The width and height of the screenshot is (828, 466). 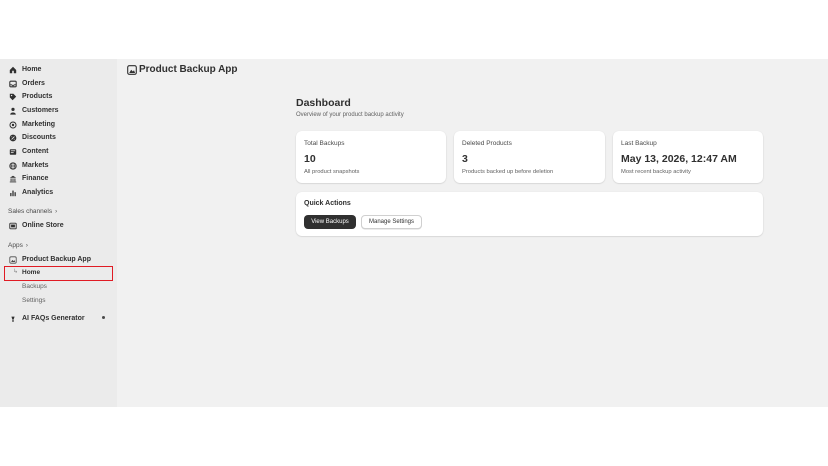 What do you see at coordinates (35, 151) in the screenshot?
I see `sidebar-item-label: Content` at bounding box center [35, 151].